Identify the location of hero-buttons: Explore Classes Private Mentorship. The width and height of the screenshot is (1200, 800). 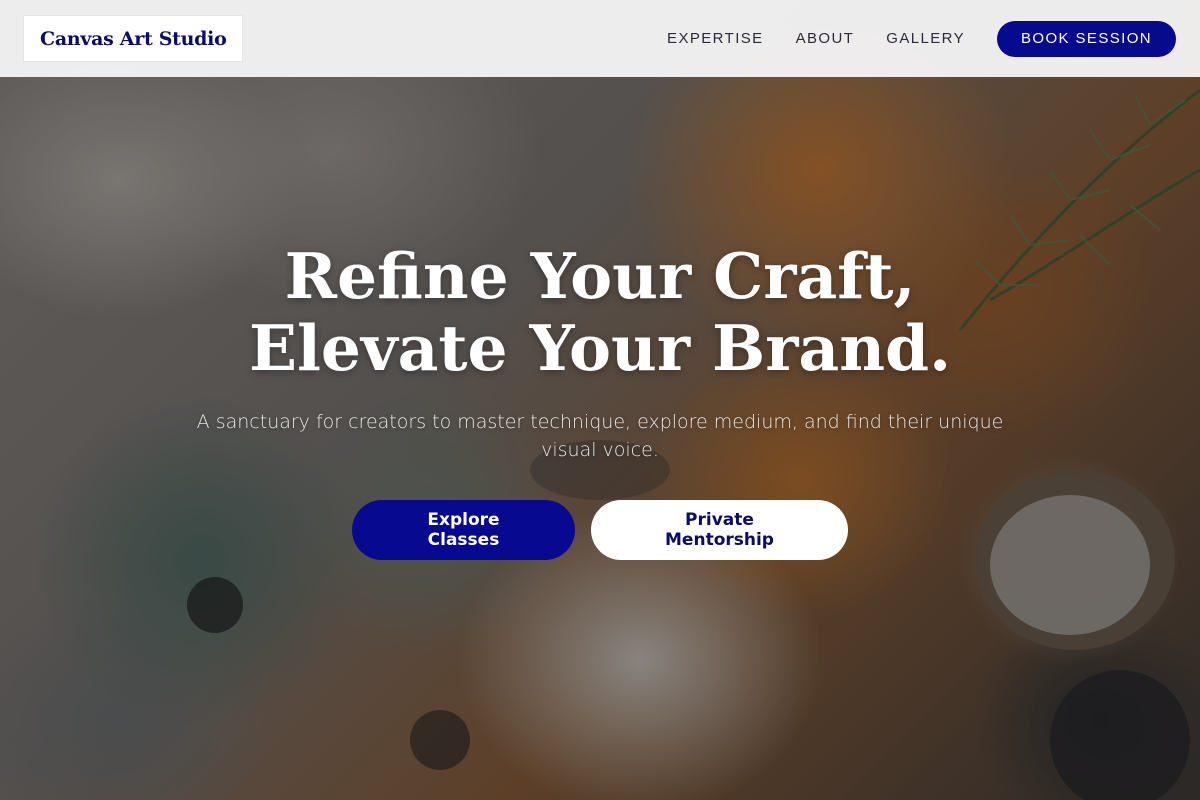
(600, 530).